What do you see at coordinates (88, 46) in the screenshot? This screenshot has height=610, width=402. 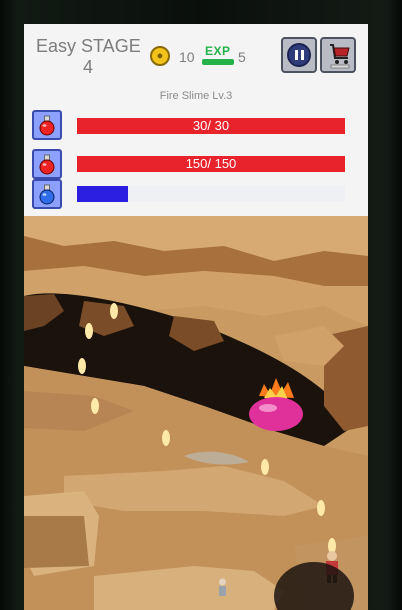 I see `stage-difficulty-label: Easy STAGE` at bounding box center [88, 46].